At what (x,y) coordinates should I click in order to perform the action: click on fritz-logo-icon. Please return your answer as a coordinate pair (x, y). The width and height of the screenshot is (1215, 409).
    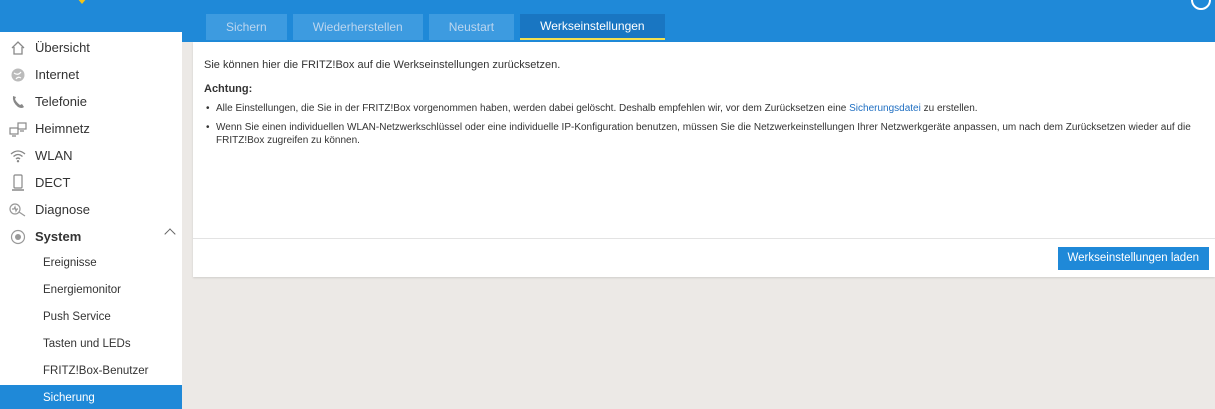
    Looking at the image, I should click on (82, 2).